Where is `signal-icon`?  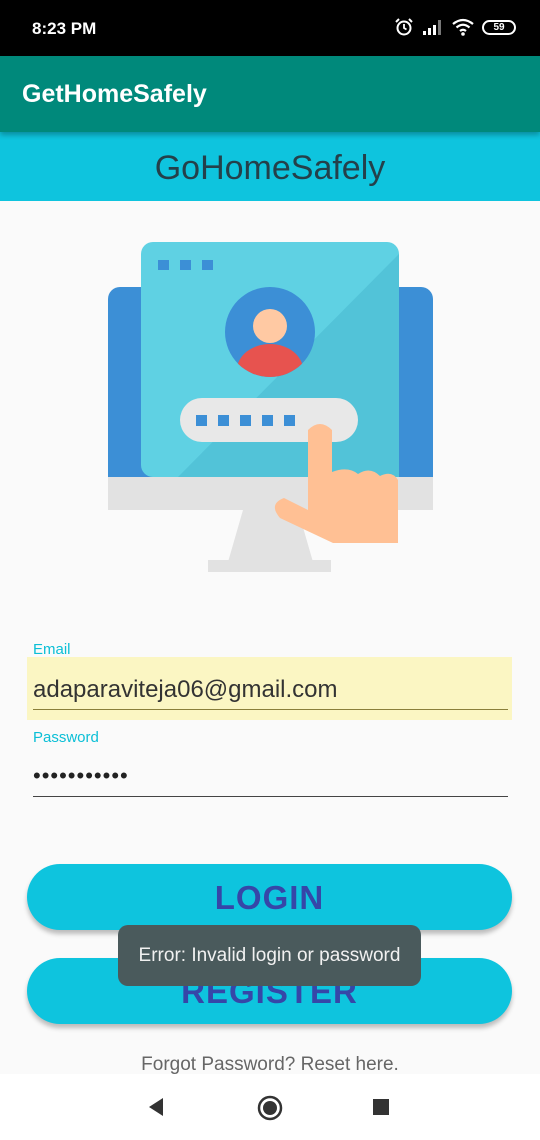 signal-icon is located at coordinates (432, 27).